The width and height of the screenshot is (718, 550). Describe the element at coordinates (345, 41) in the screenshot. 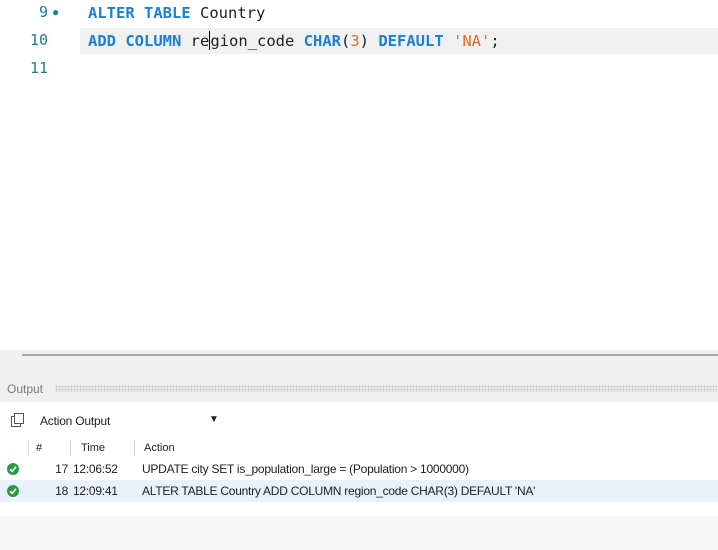

I see `punctuation: (` at that location.